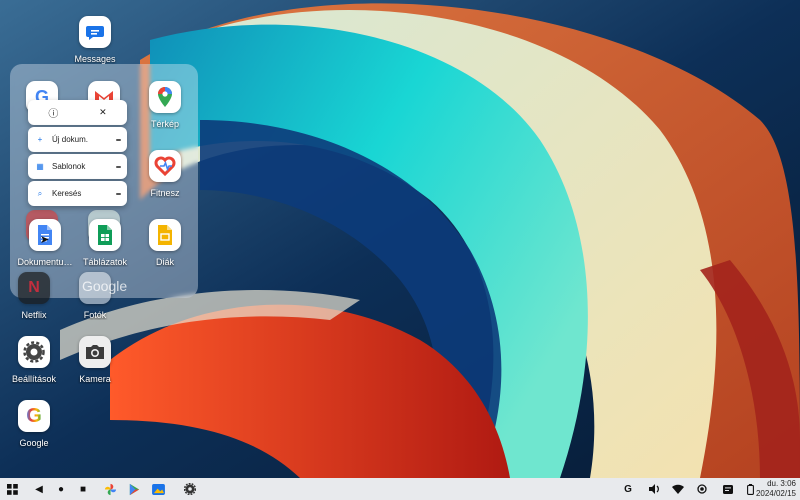 This screenshot has width=800, height=500. I want to click on google-label: Google, so click(34, 443).